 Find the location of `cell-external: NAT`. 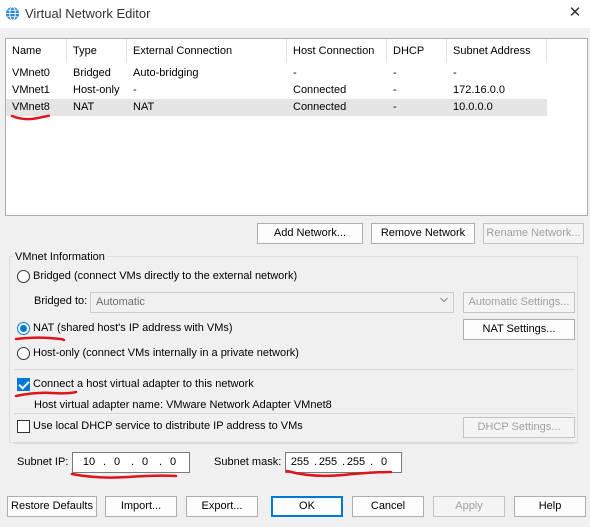

cell-external: NAT is located at coordinates (144, 107).